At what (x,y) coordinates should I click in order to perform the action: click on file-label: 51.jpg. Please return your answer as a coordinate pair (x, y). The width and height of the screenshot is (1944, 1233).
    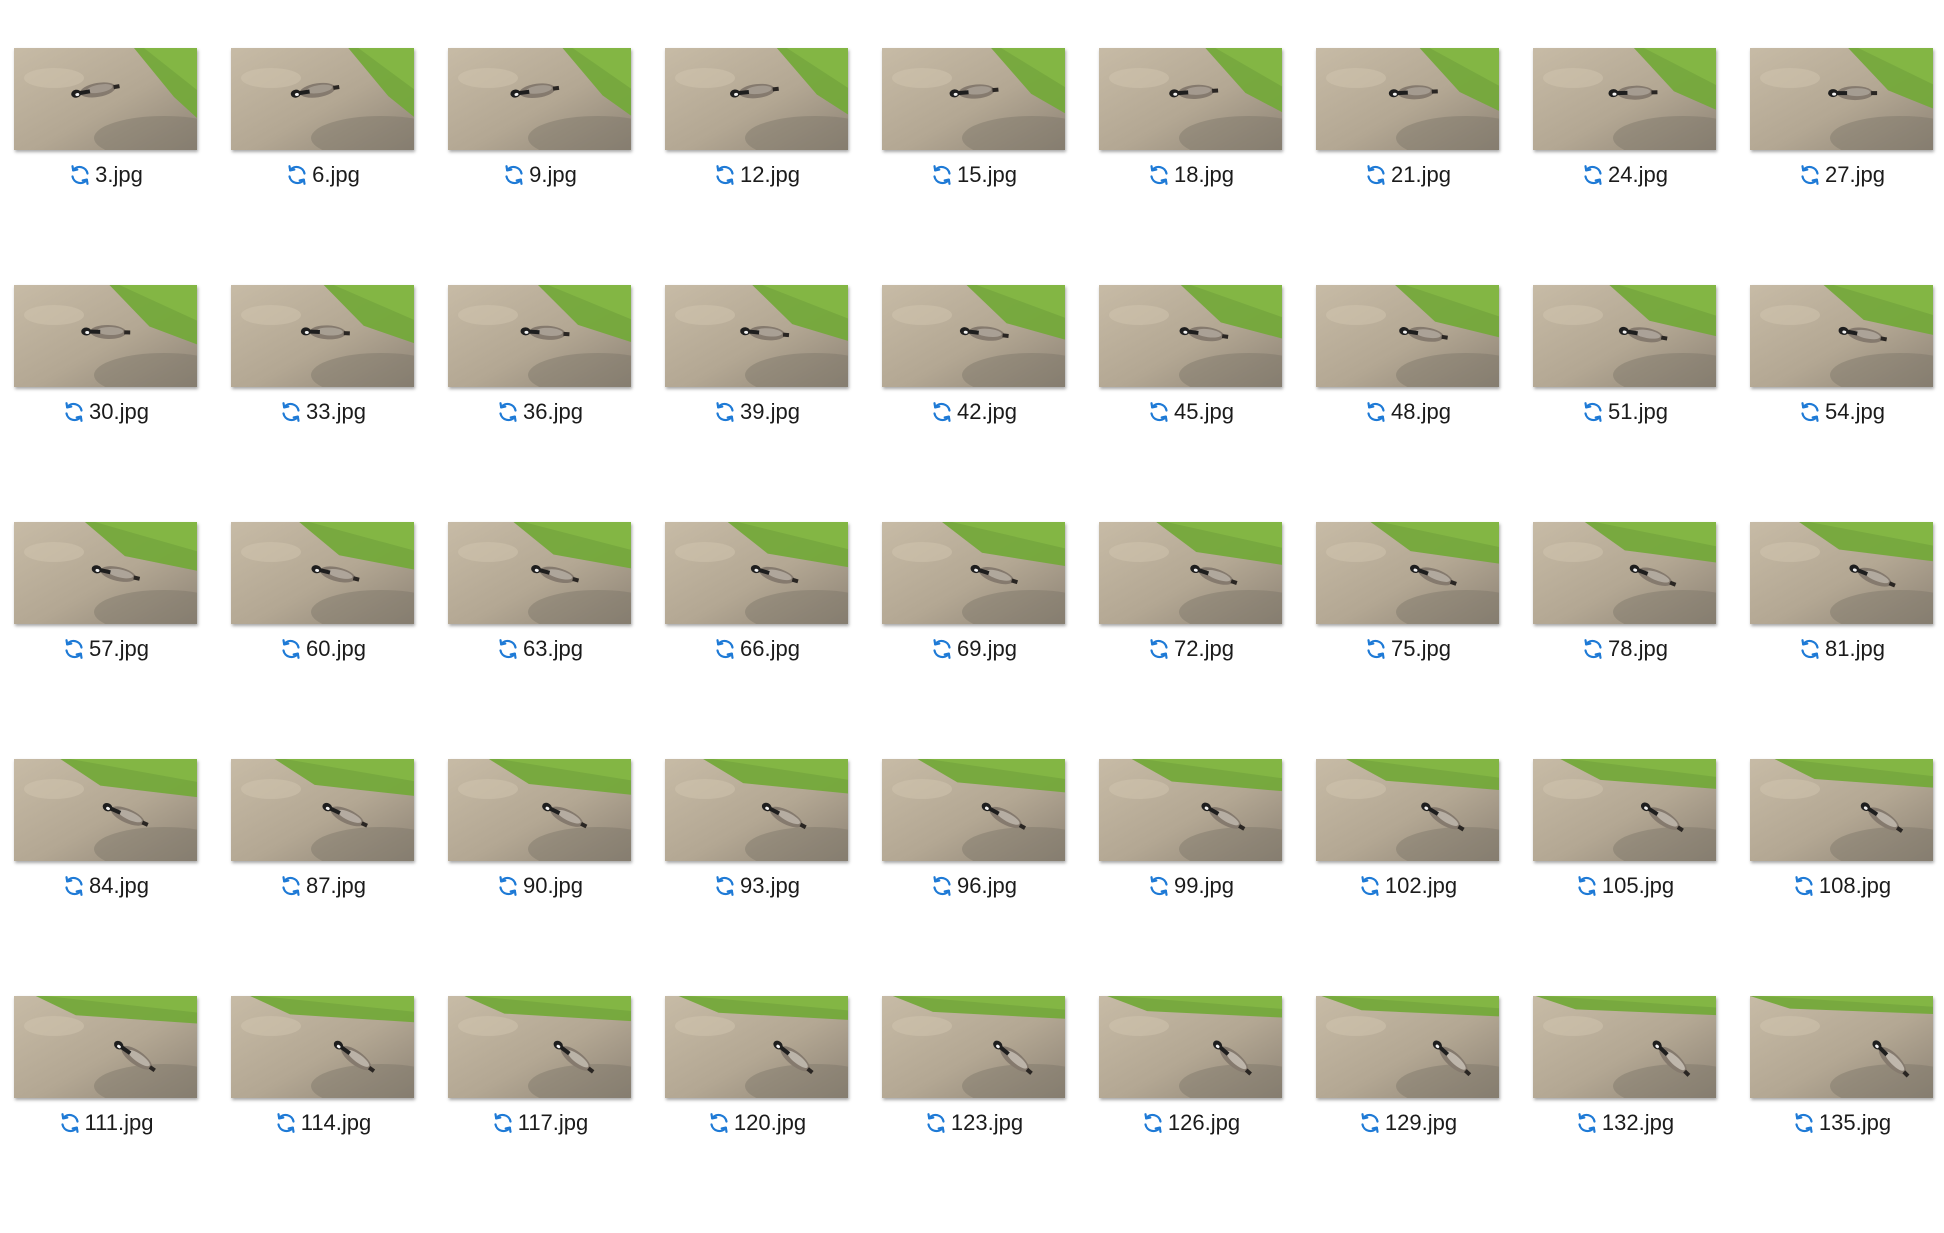
    Looking at the image, I should click on (1624, 412).